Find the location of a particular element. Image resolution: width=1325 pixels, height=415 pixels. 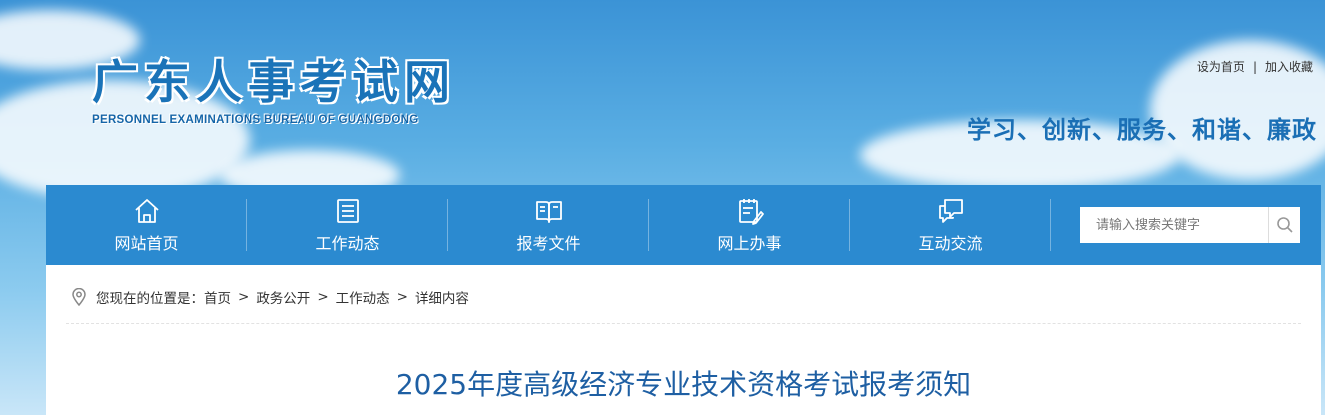

search-box is located at coordinates (1190, 225).